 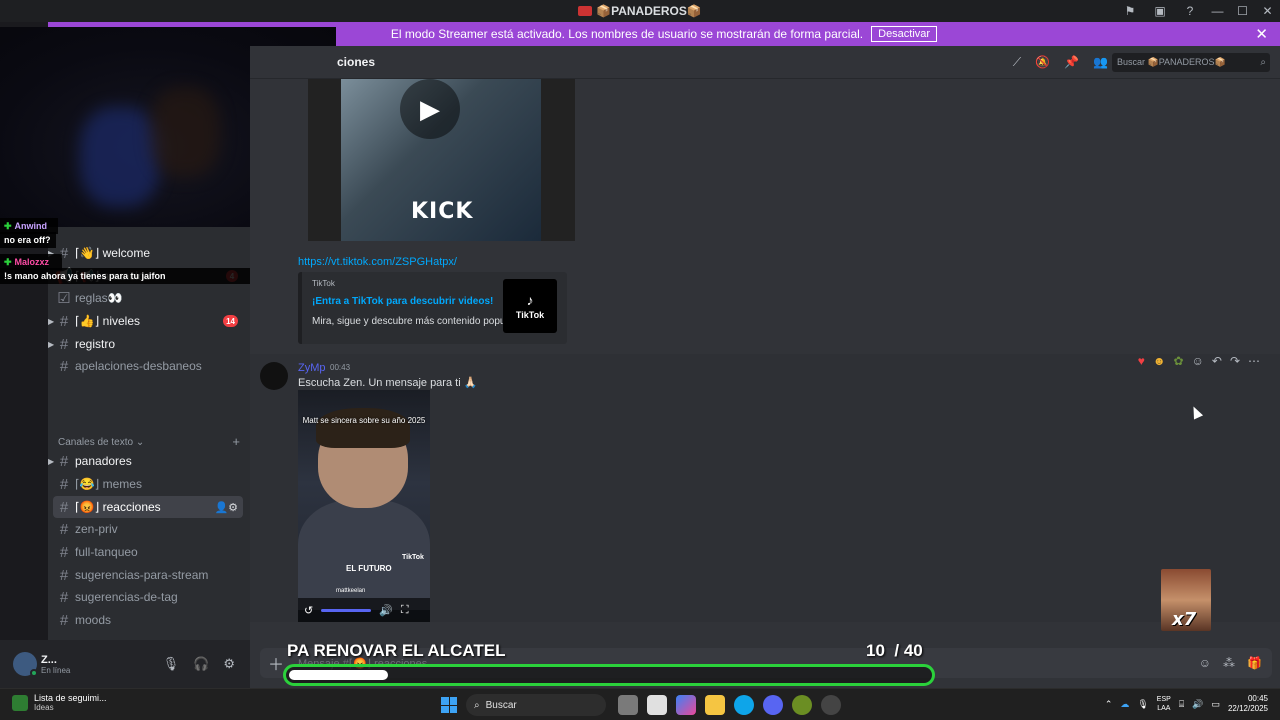 I want to click on inbox-flag-icon: ⚑, so click(x=1130, y=11).